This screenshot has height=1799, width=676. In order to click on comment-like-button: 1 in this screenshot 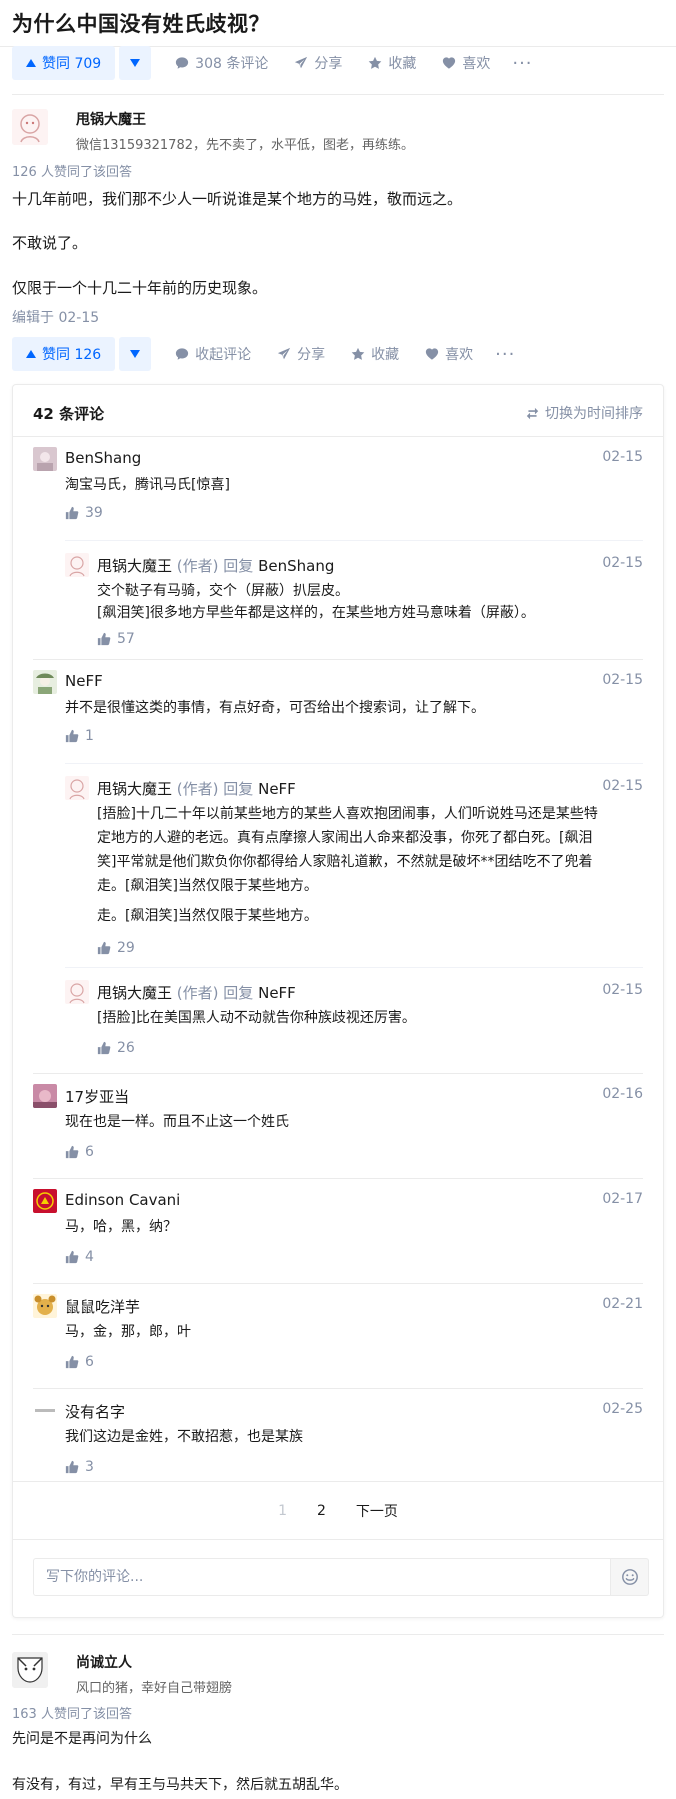, I will do `click(79, 736)`.